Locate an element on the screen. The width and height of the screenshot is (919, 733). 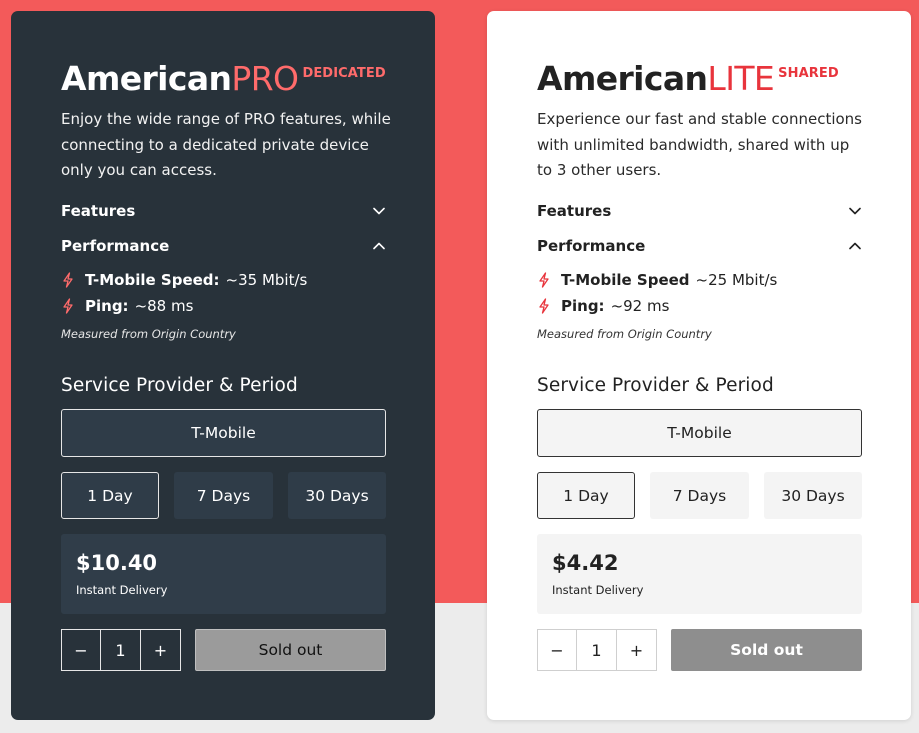
plan-kind: SHARED is located at coordinates (808, 73).